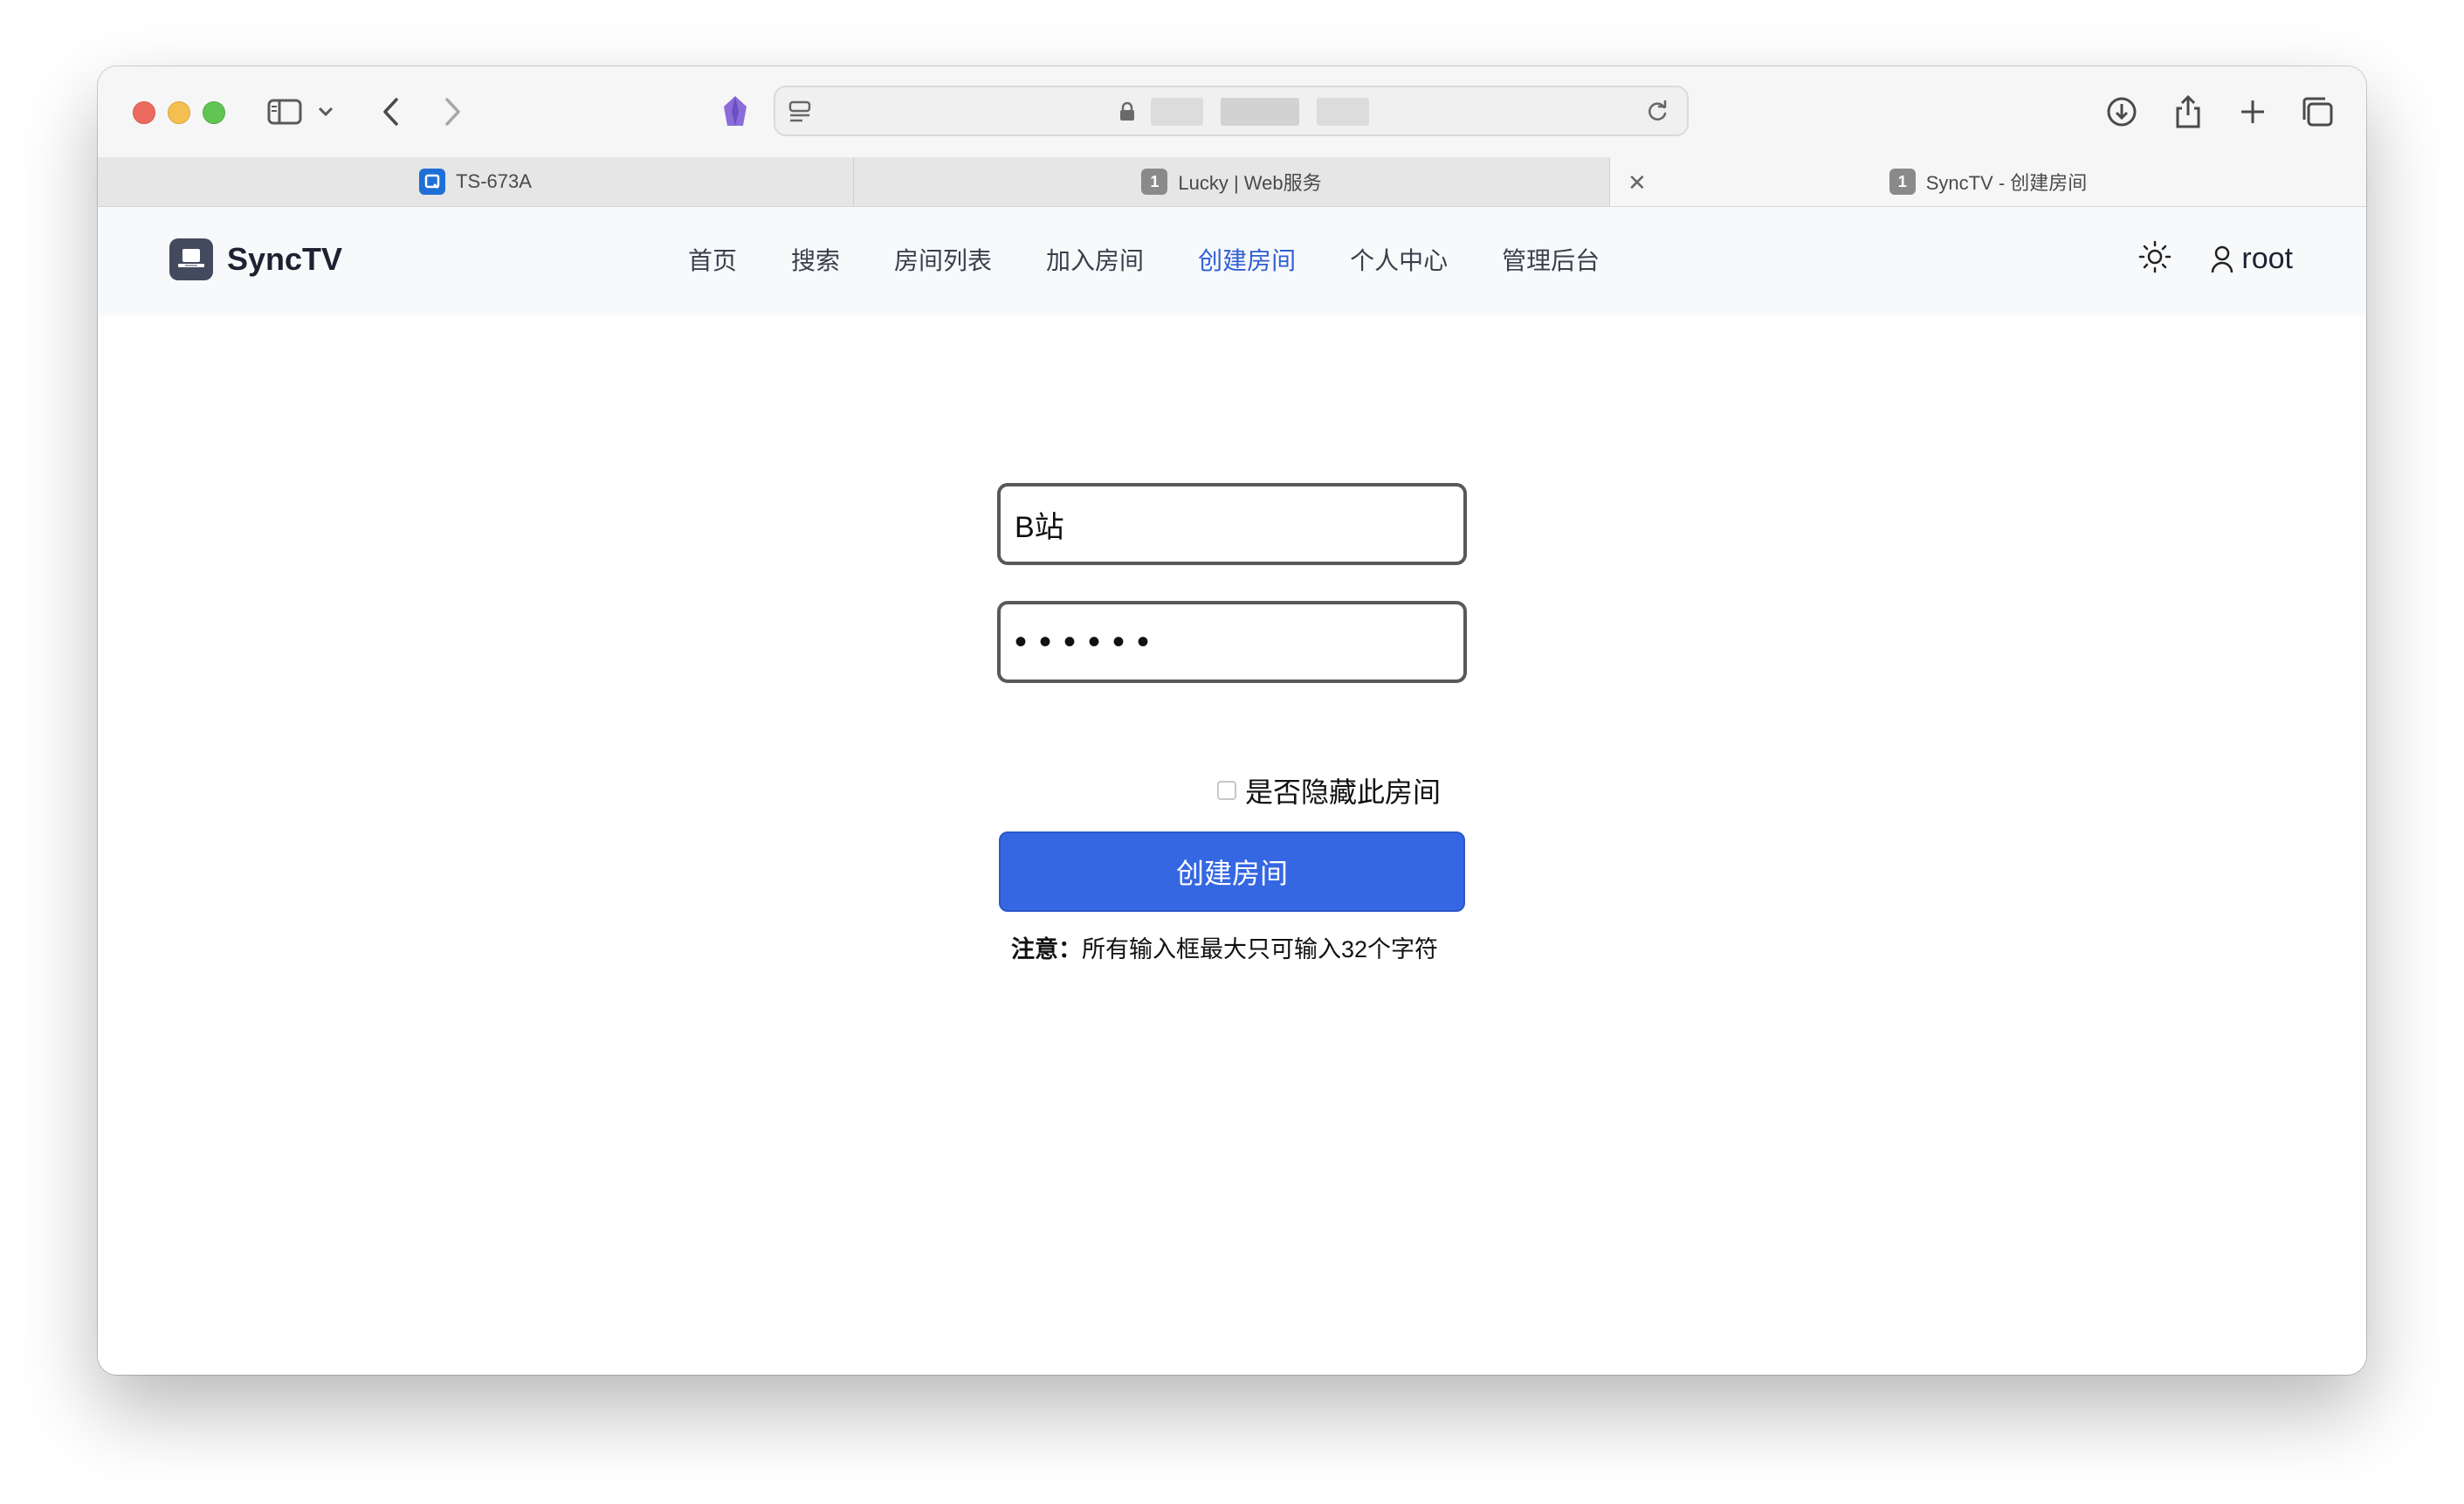 The image size is (2464, 1504). Describe the element at coordinates (2006, 183) in the screenshot. I see `tab-label: SyncTV - 创建房间` at that location.